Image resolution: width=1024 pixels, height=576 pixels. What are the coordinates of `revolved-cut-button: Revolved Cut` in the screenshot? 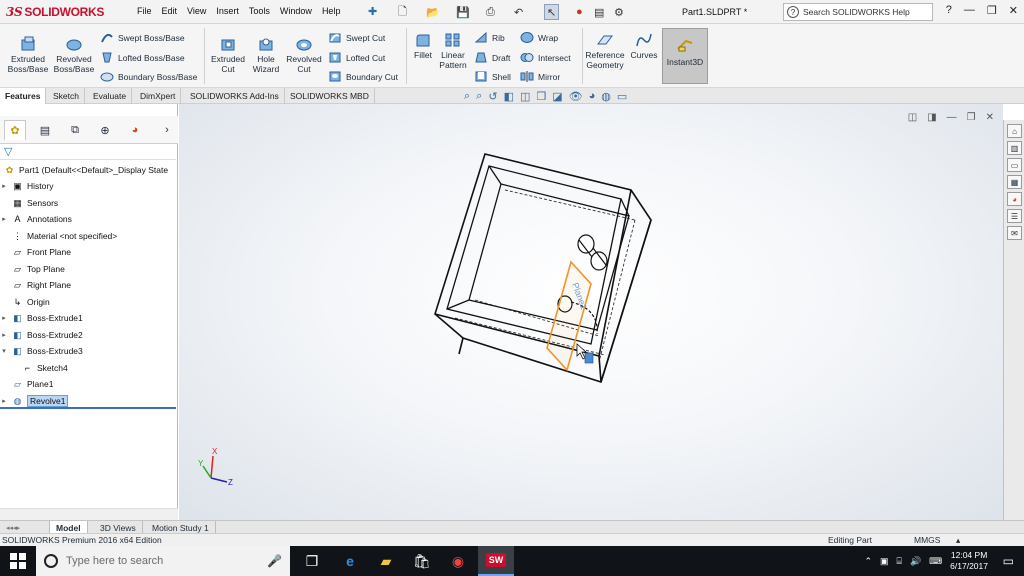 It's located at (304, 55).